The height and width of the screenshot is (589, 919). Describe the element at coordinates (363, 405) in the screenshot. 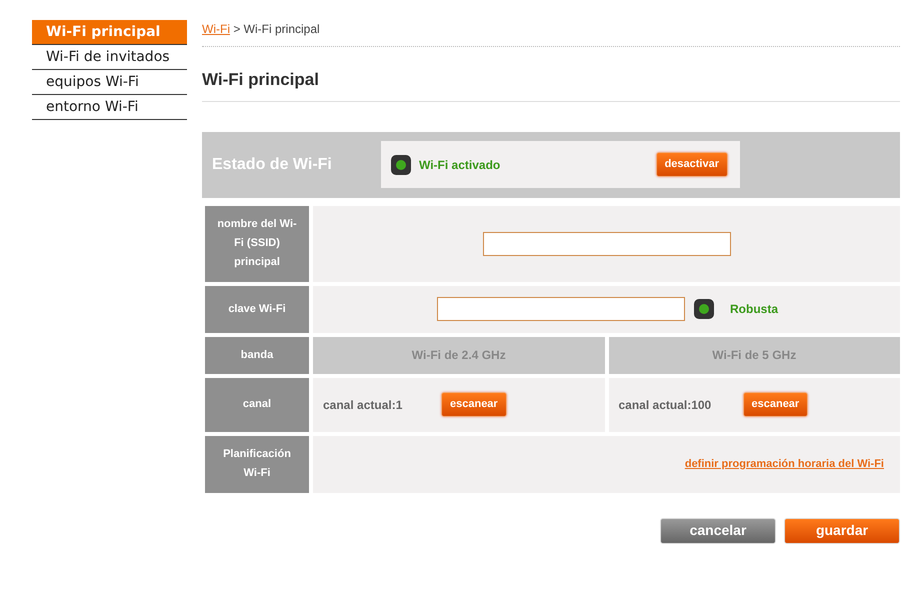

I see `channel-text: canal actual:1` at that location.